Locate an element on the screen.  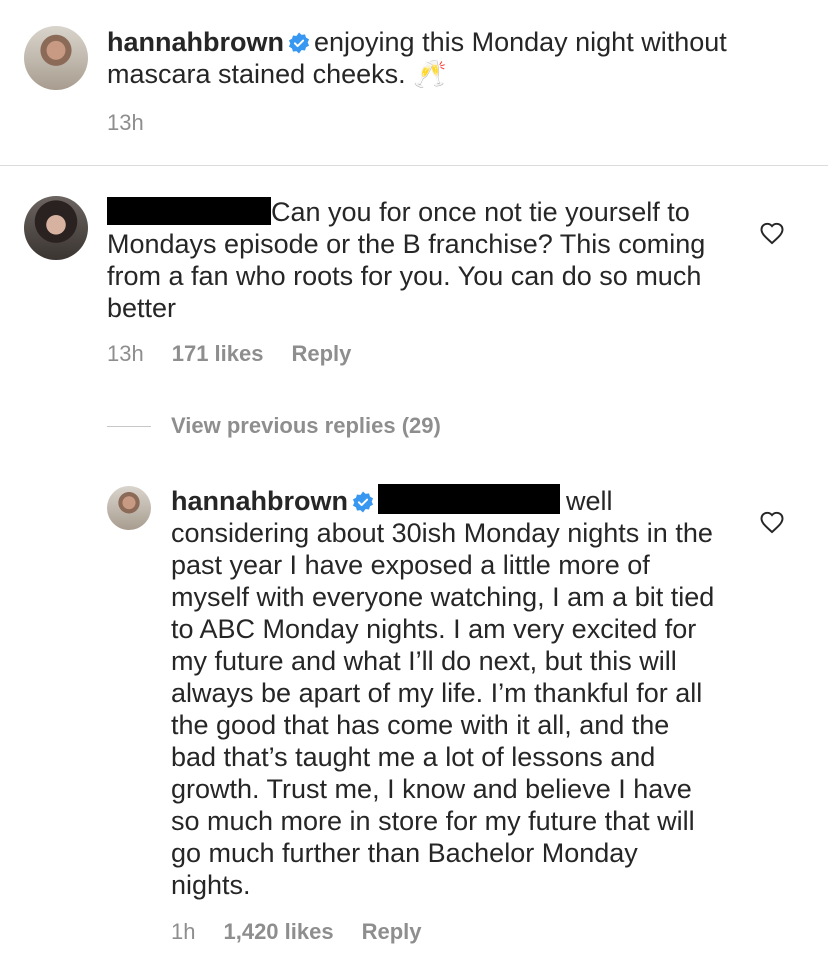
reply-text-first: well is located at coordinates (589, 501).